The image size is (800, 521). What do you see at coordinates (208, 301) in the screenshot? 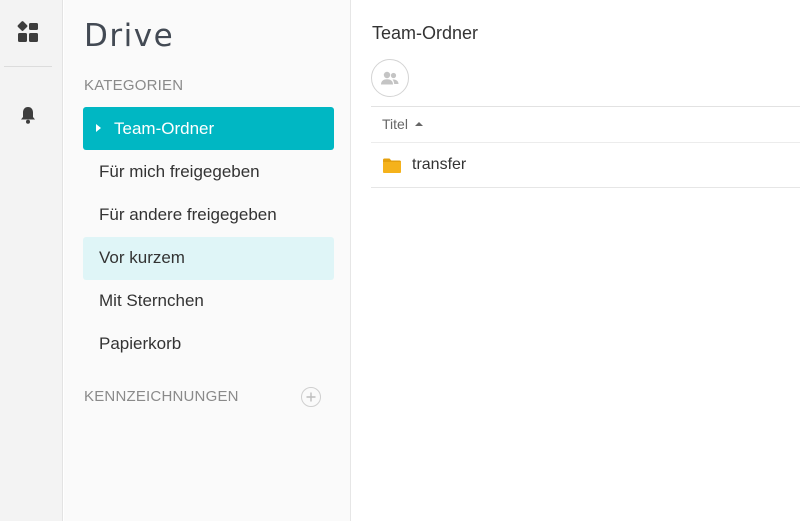
I see `sidebar-item-starred: Mit Sternchen` at bounding box center [208, 301].